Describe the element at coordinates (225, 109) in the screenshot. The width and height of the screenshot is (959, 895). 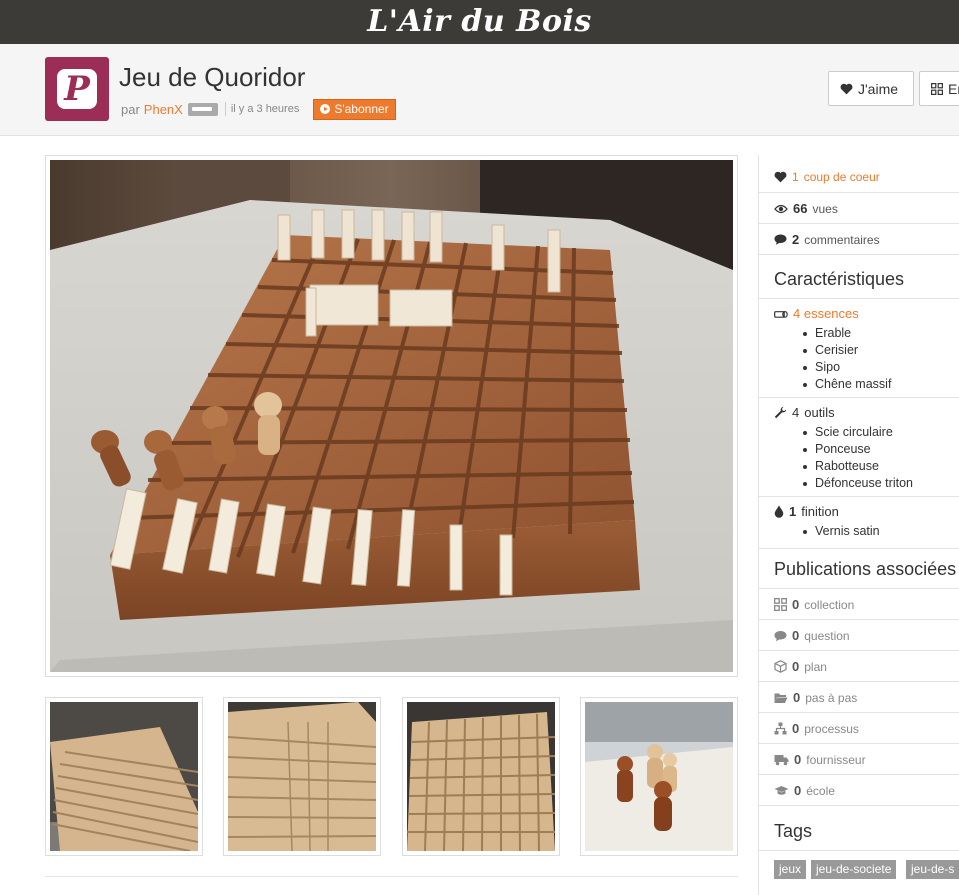
I see `meta-divider` at that location.